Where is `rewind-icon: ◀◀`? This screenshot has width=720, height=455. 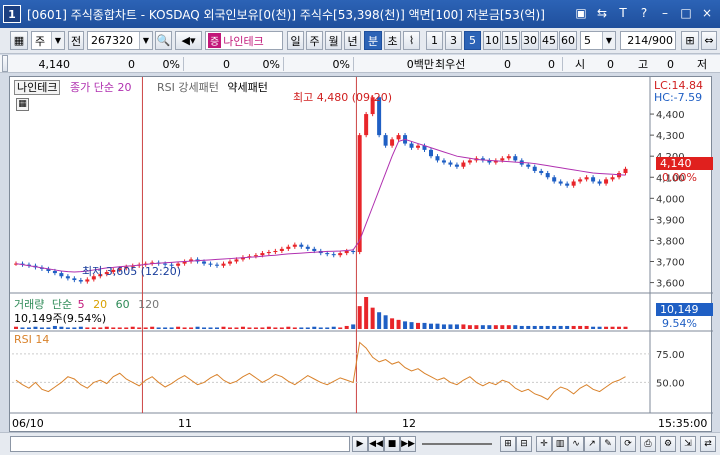
rewind-icon: ◀◀ is located at coordinates (376, 444).